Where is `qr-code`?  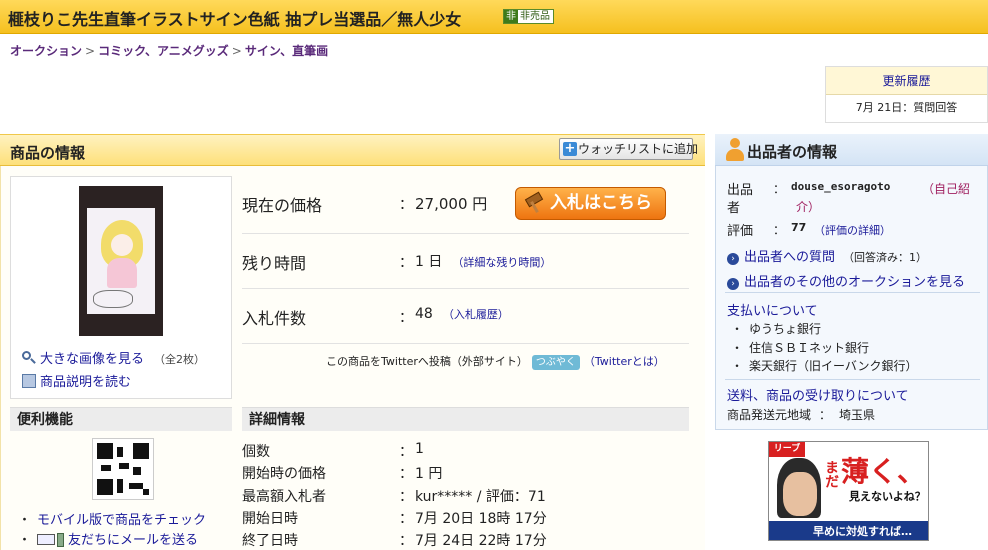 qr-code is located at coordinates (123, 469).